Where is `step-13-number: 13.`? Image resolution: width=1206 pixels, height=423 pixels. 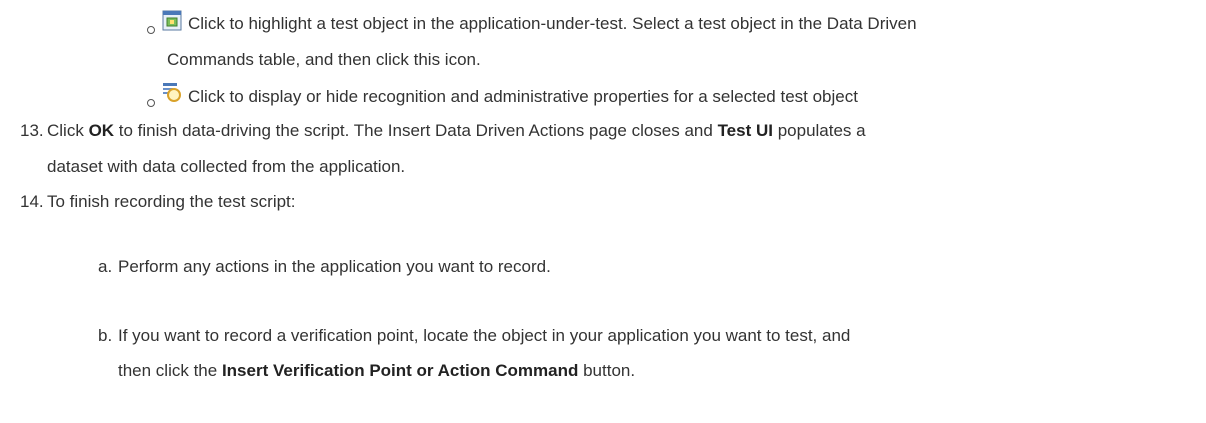
step-13-number: 13. is located at coordinates (32, 130).